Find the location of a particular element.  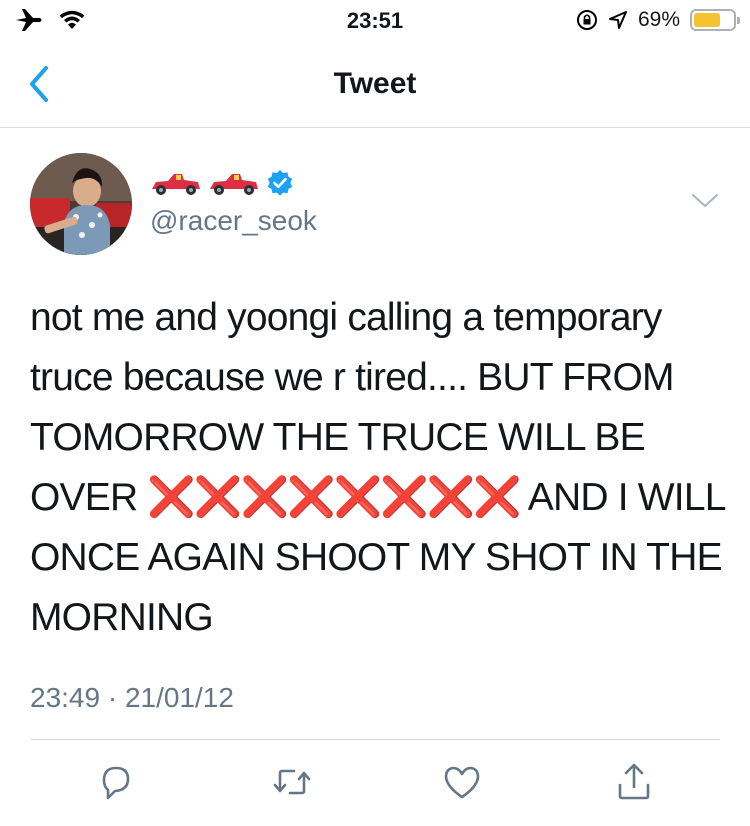

avatar-image is located at coordinates (81, 204).